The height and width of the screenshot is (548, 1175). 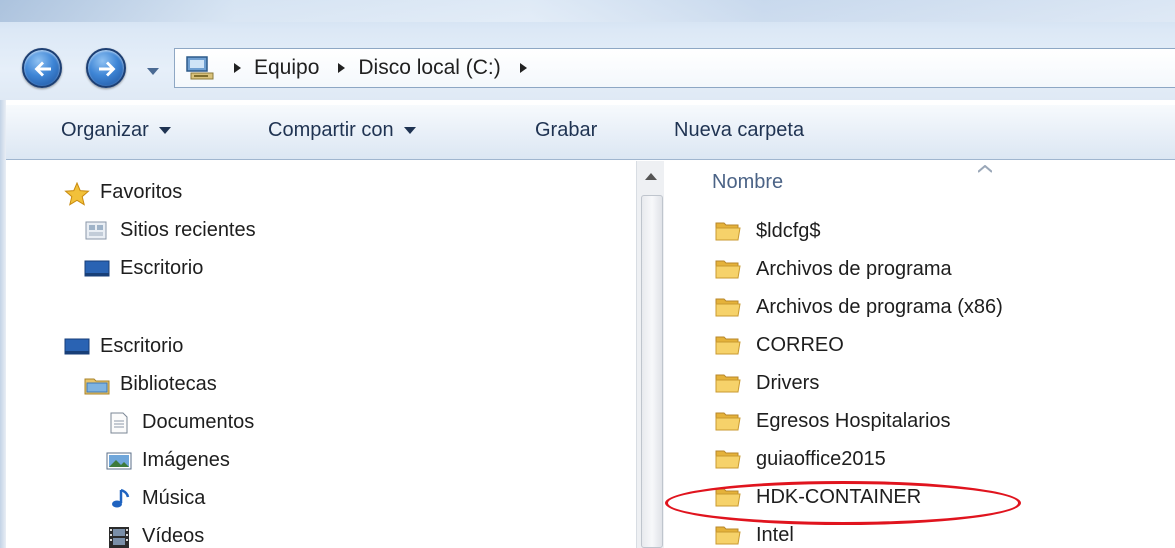 What do you see at coordinates (429, 68) in the screenshot?
I see `breadcrumb-disco-local: Disco local (C:)` at bounding box center [429, 68].